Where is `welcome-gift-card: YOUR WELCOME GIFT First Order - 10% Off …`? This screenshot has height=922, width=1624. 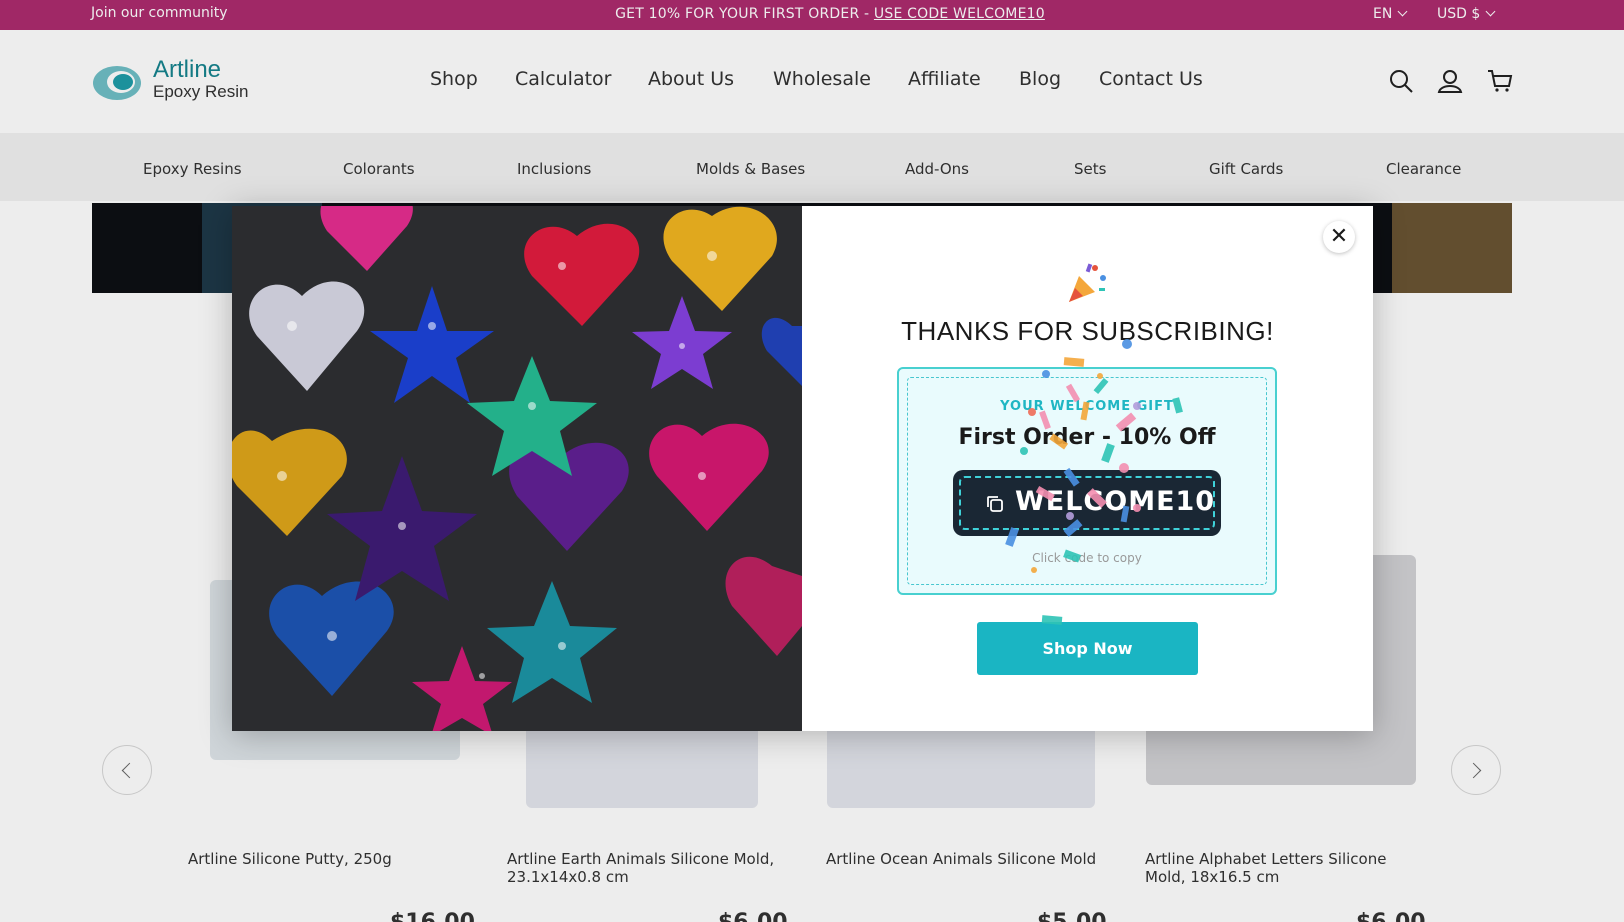
welcome-gift-card: YOUR WELCOME GIFT First Order - 10% Off … is located at coordinates (1087, 481).